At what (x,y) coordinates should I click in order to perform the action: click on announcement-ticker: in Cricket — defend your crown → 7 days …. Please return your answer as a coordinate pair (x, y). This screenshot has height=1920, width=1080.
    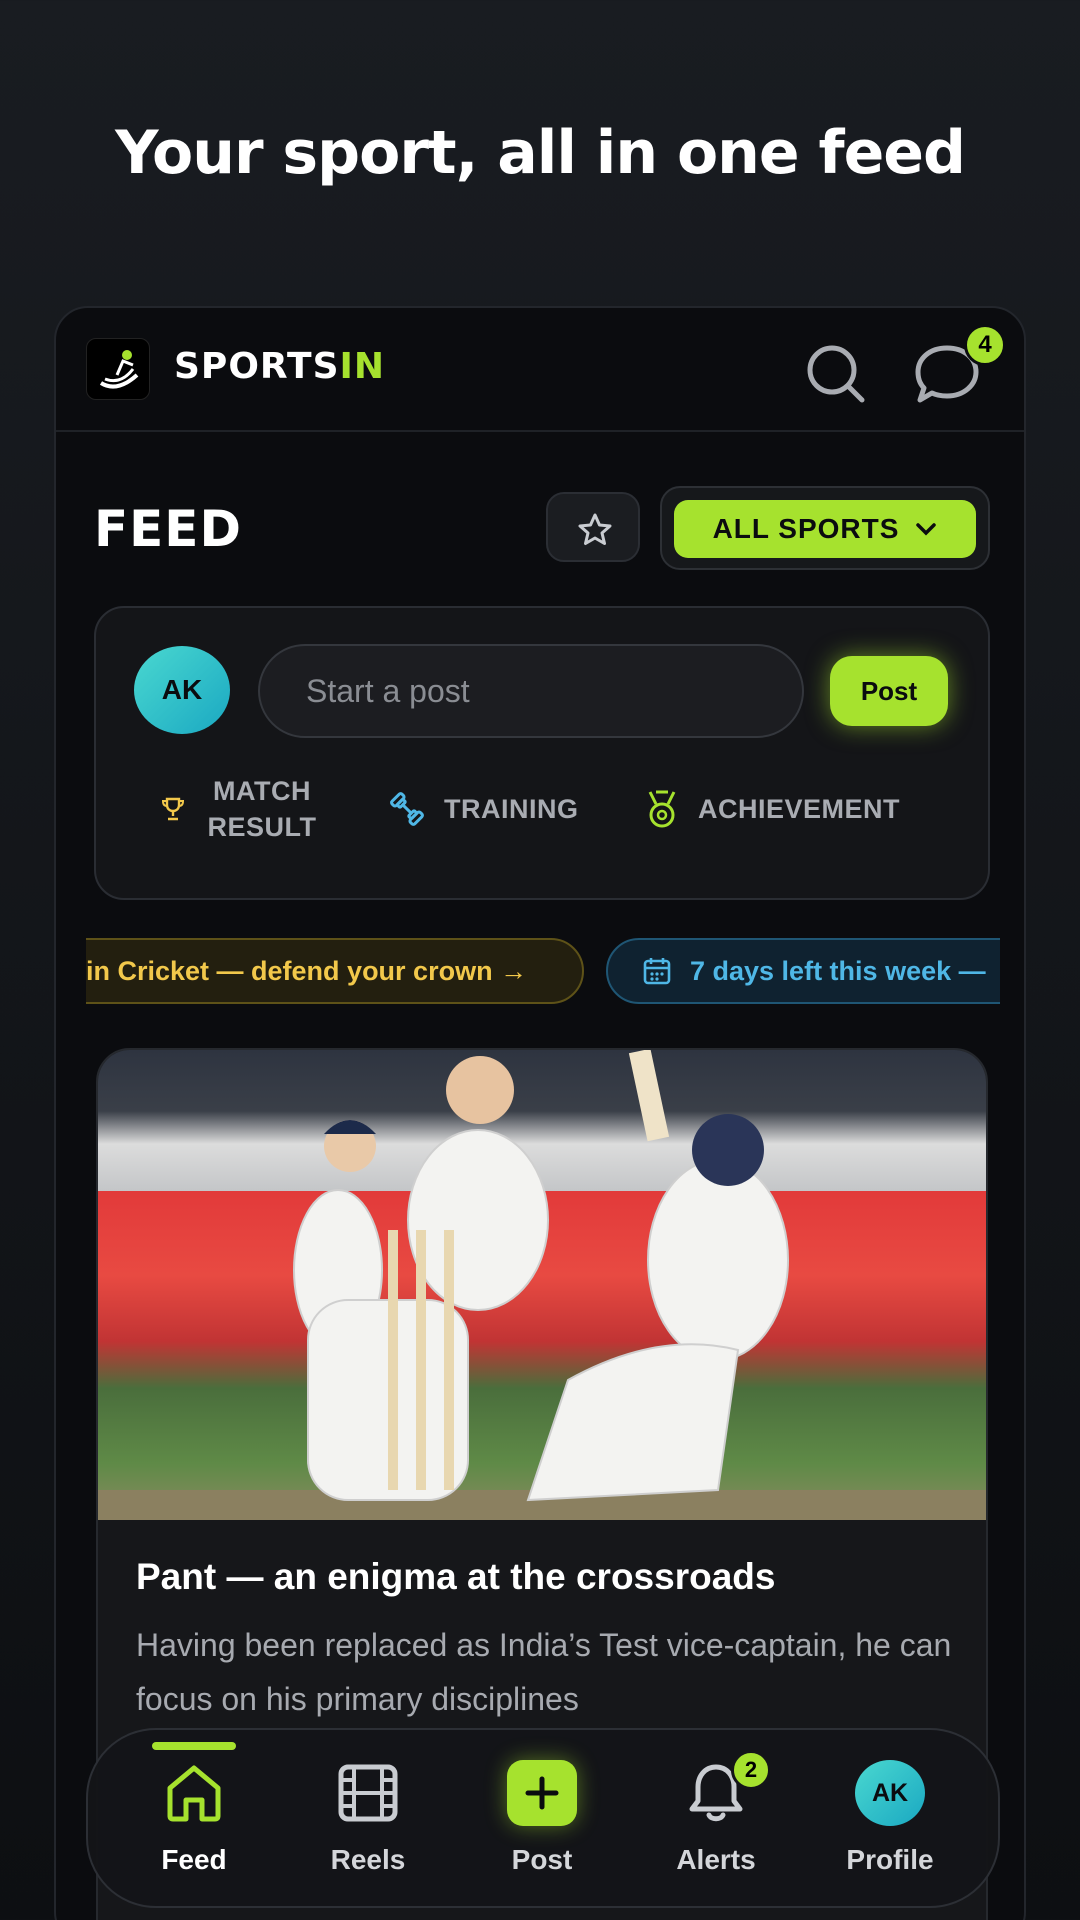
    Looking at the image, I should click on (543, 971).